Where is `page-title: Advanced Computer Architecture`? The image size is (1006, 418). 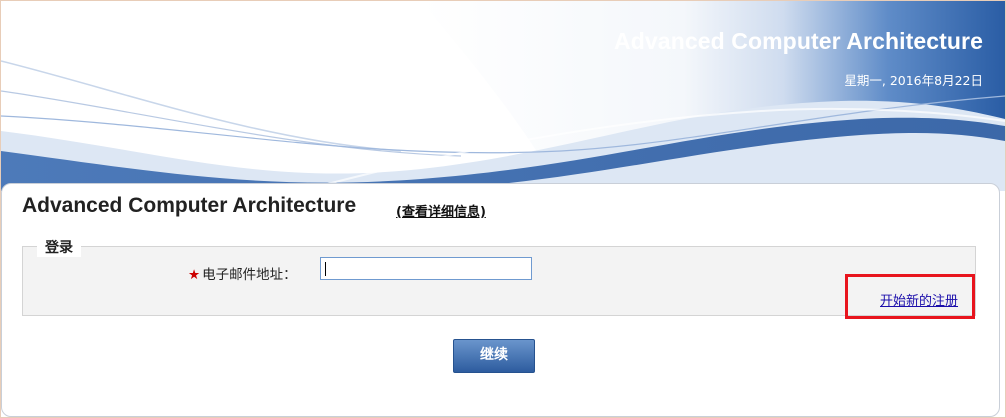 page-title: Advanced Computer Architecture is located at coordinates (189, 205).